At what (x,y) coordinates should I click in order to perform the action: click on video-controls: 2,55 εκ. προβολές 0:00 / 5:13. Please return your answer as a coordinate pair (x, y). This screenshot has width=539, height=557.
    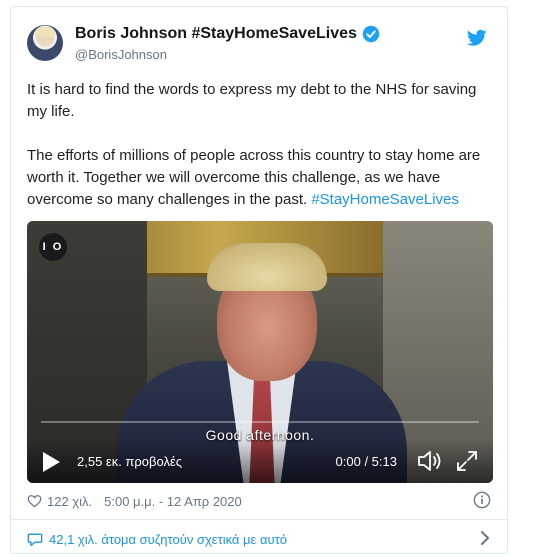
    Looking at the image, I should click on (260, 461).